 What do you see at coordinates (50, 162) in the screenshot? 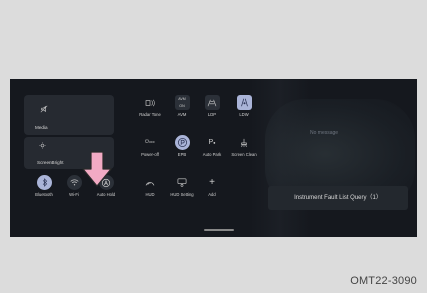
I see `screen-bright-label: ScreenBright` at bounding box center [50, 162].